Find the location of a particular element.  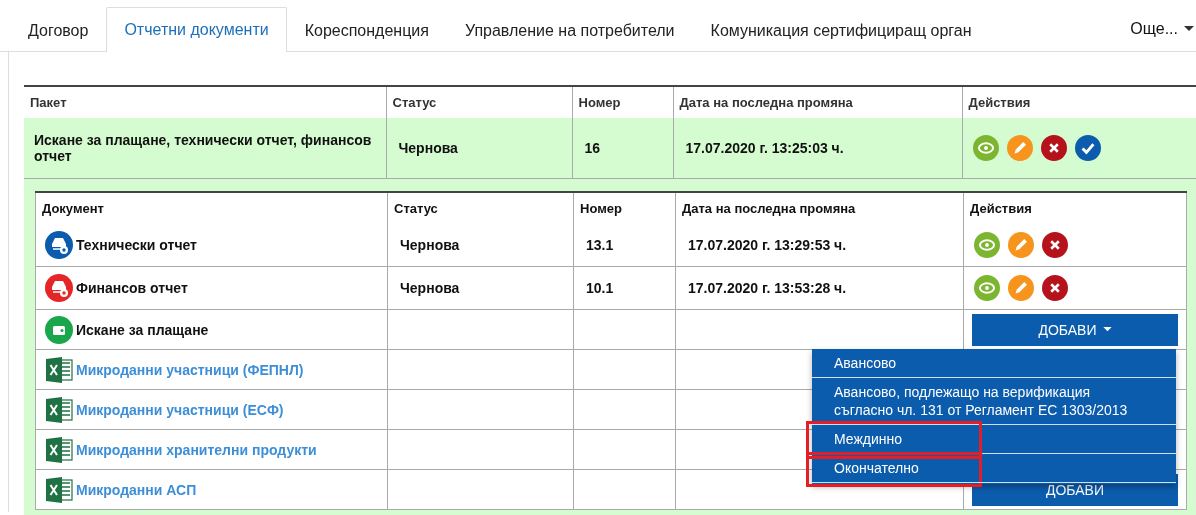

menu-item: Авансово is located at coordinates (994, 363).